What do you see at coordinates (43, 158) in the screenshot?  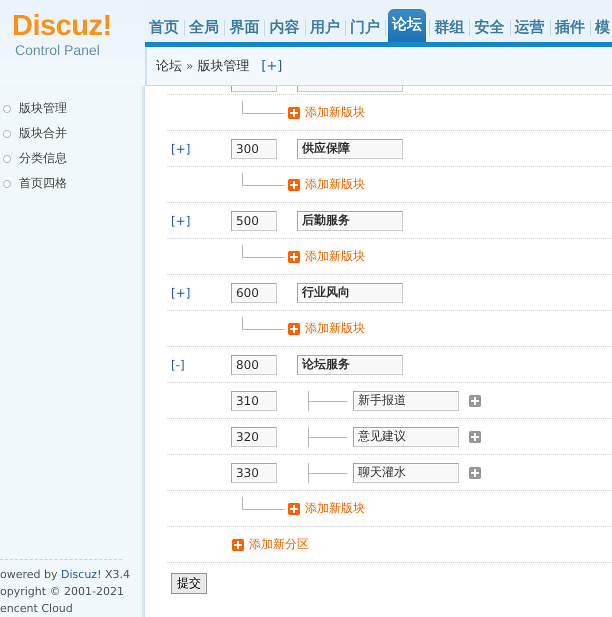 I see `sidebar-item: 分类信息` at bounding box center [43, 158].